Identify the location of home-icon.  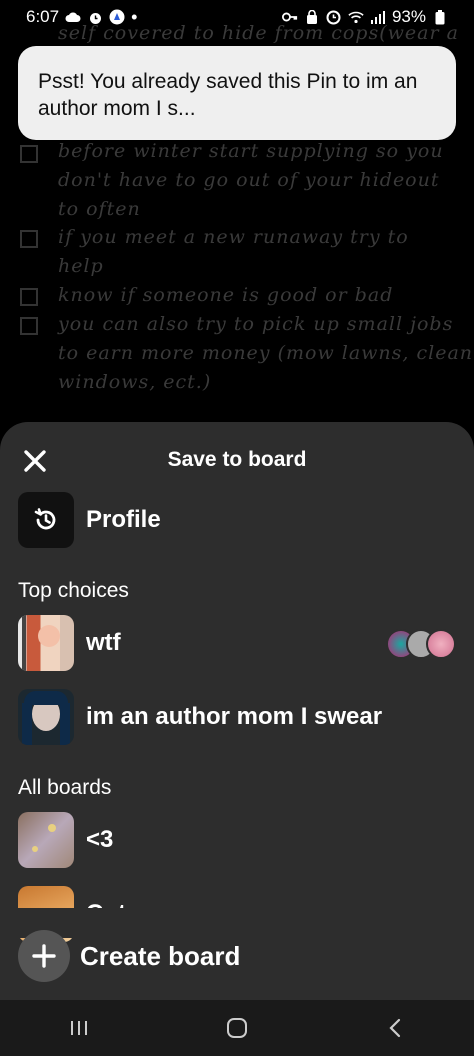
(237, 1028).